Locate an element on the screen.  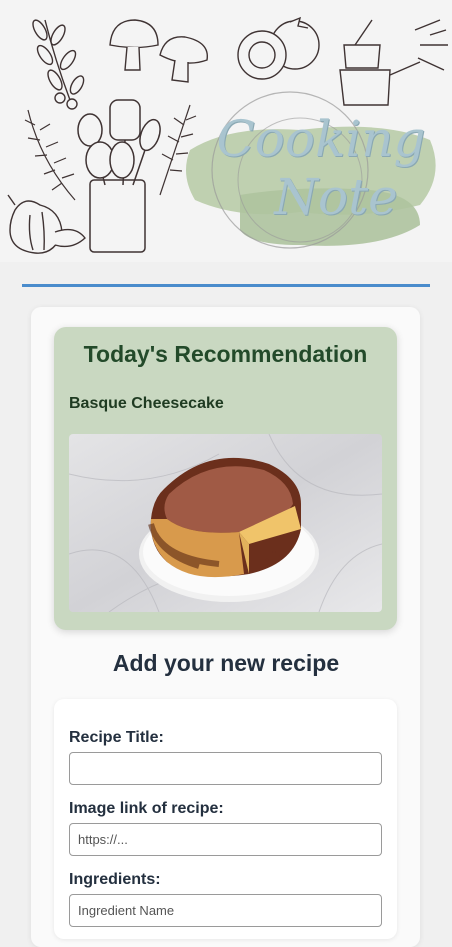
header-divider is located at coordinates (226, 285).